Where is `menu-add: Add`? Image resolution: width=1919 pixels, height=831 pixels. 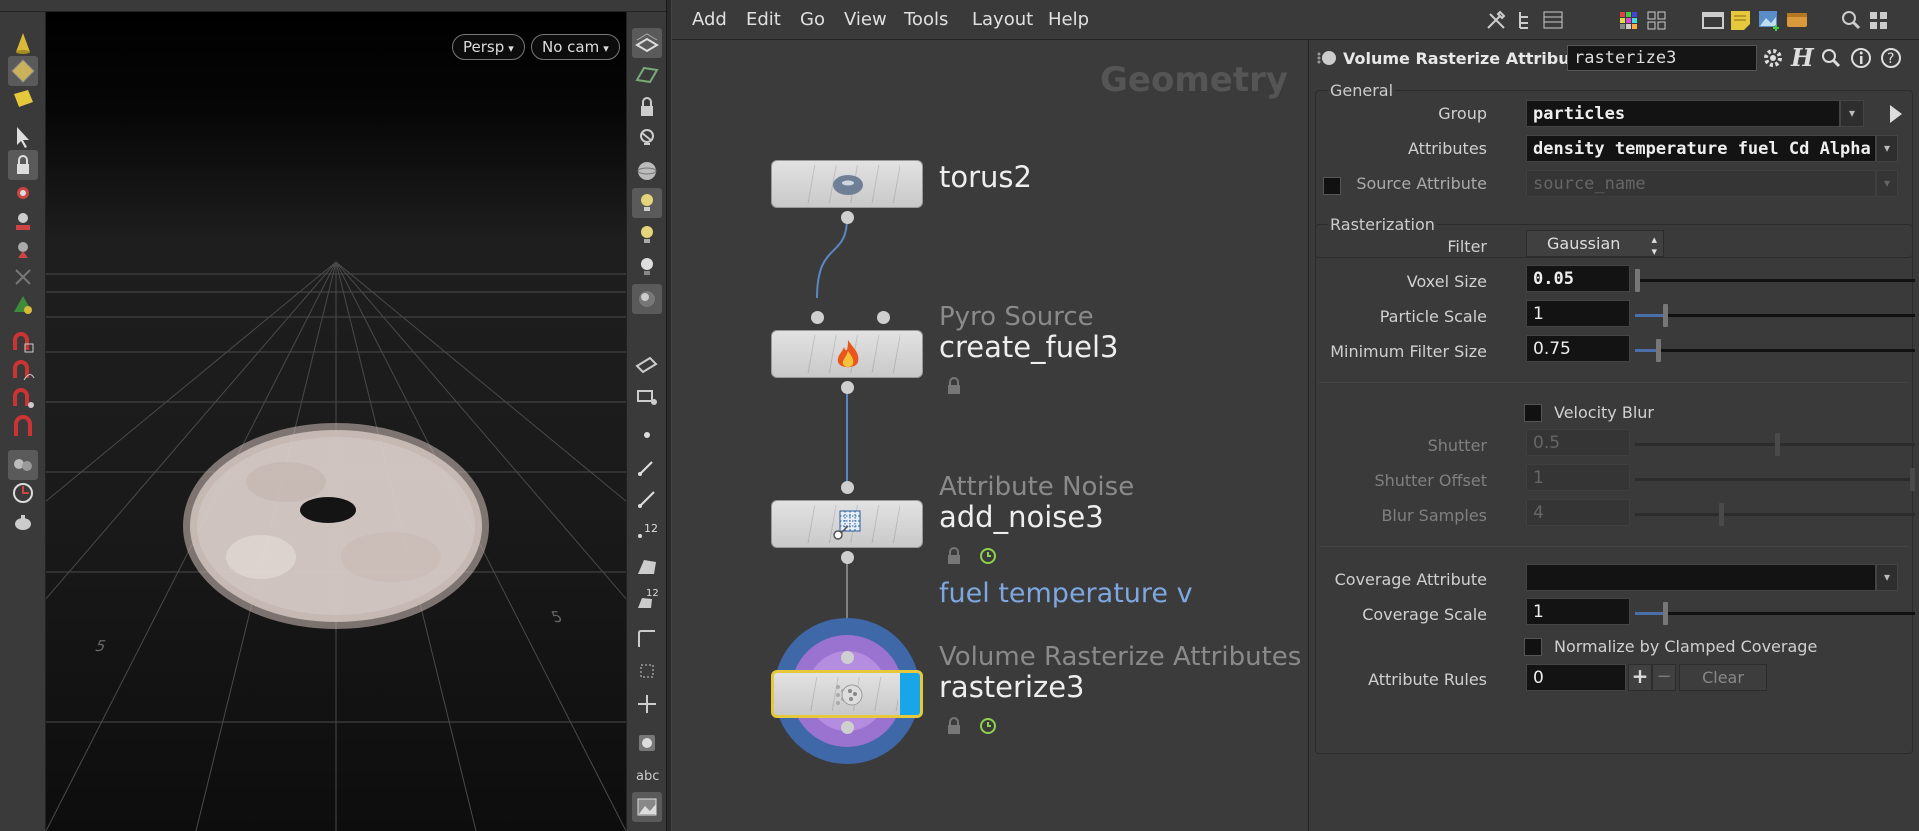 menu-add: Add is located at coordinates (709, 19).